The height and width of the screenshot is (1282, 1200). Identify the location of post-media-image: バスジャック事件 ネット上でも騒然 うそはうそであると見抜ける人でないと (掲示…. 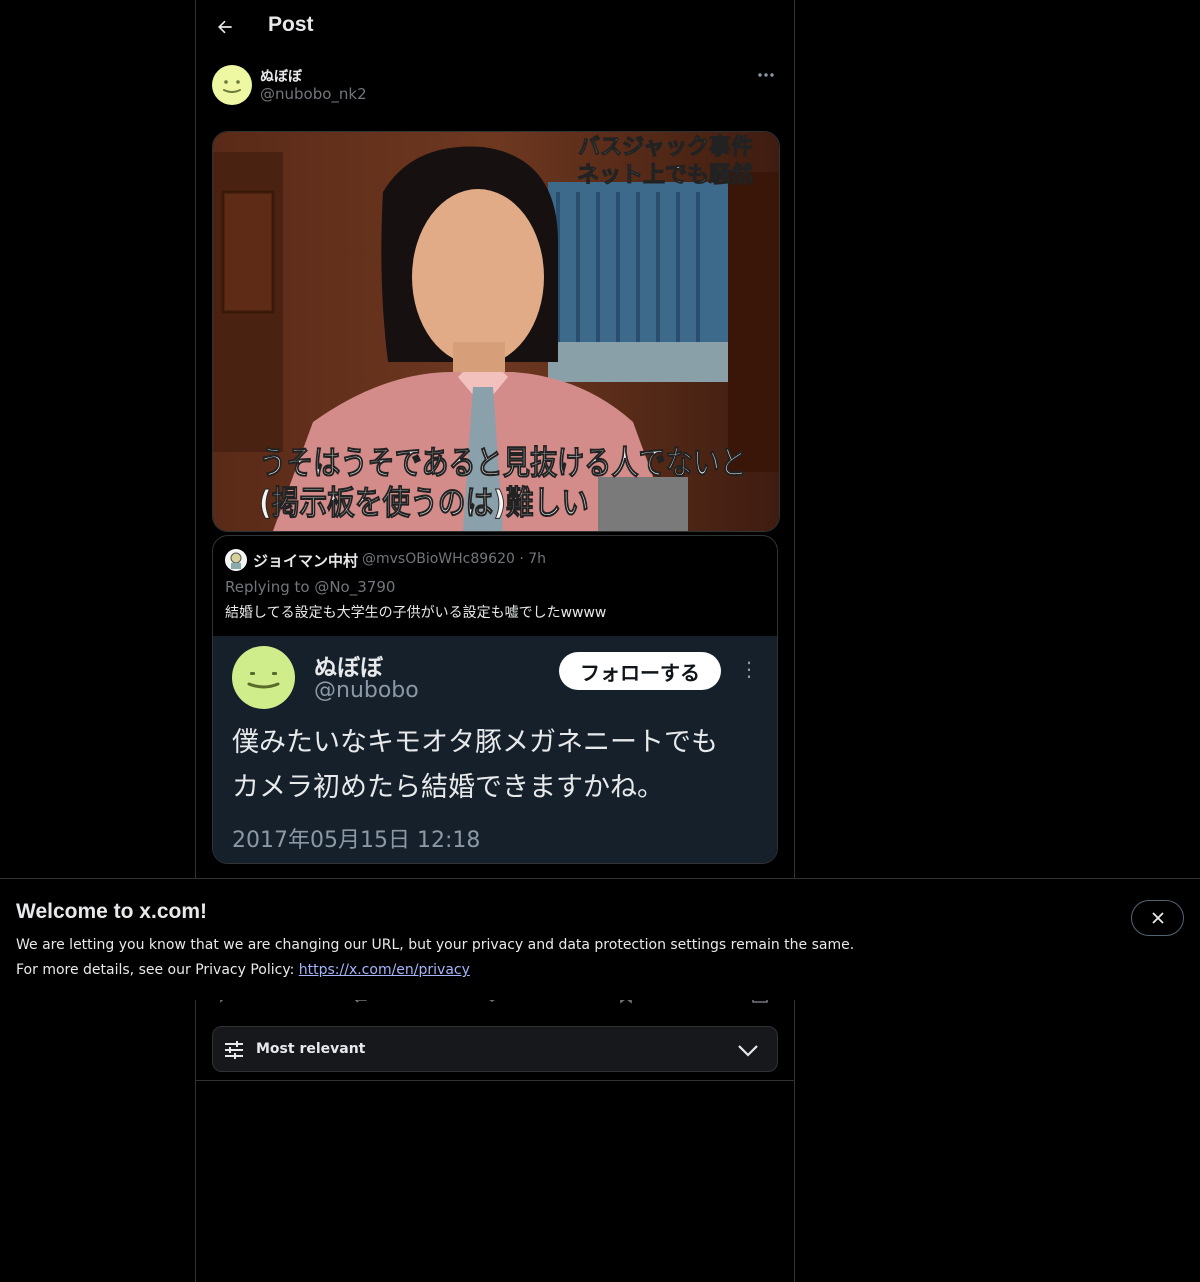
(496, 331).